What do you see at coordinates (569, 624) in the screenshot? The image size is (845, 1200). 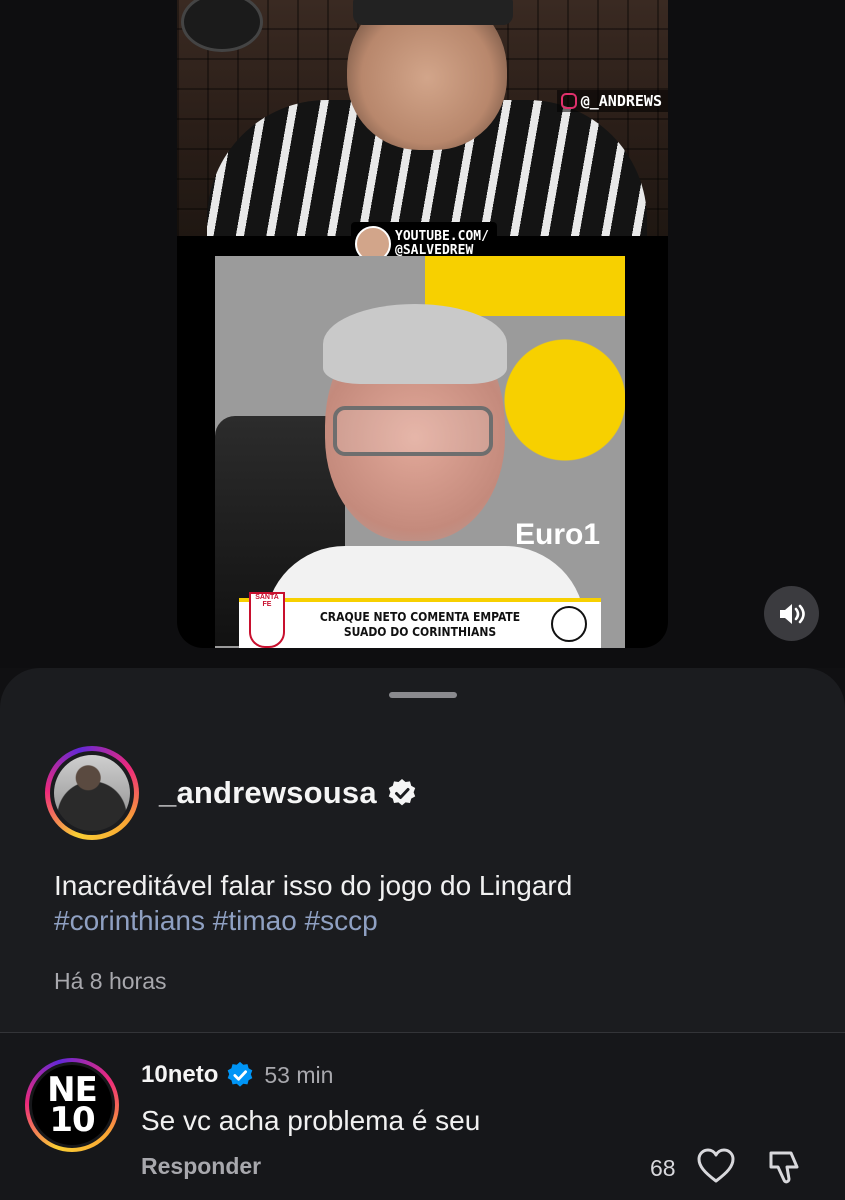 I see `corinthians-crest-icon` at bounding box center [569, 624].